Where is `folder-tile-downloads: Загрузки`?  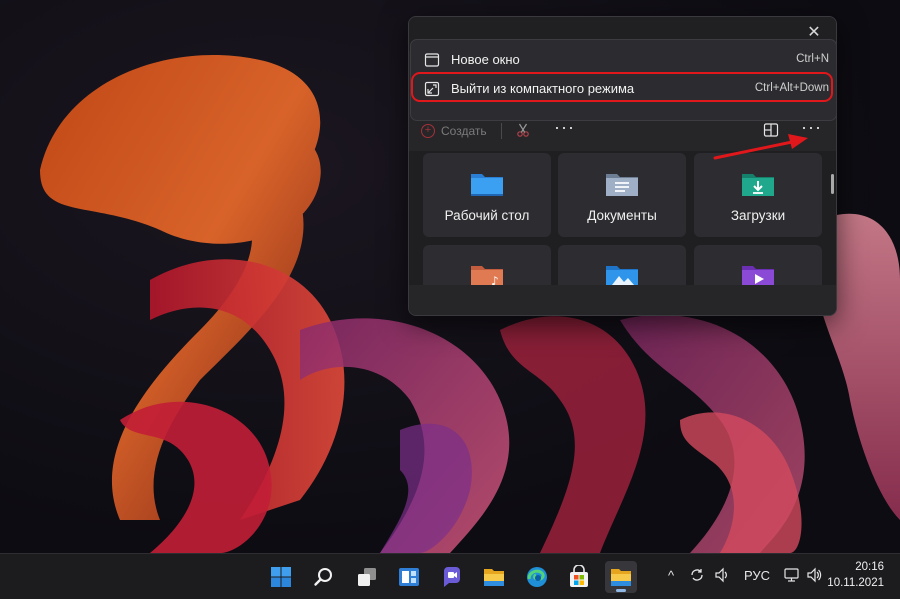 folder-tile-downloads: Загрузки is located at coordinates (758, 195).